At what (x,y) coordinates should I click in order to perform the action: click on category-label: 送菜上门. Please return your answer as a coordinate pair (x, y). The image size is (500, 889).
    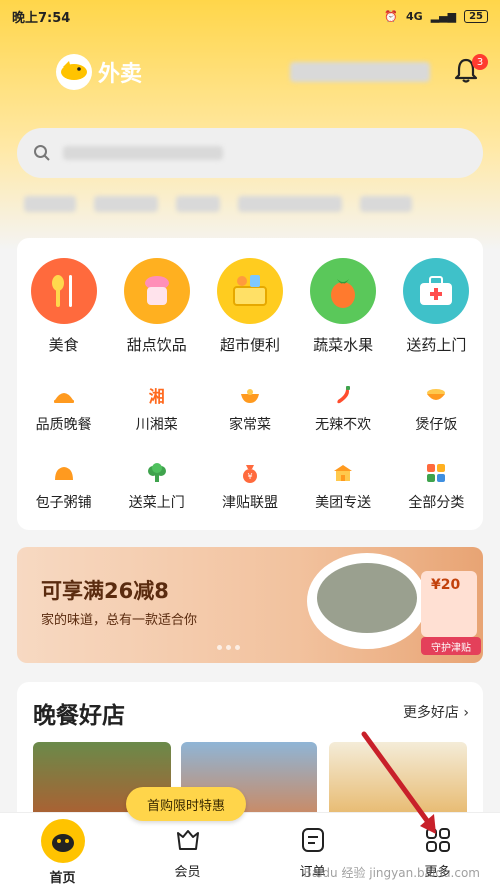
    Looking at the image, I should click on (156, 503).